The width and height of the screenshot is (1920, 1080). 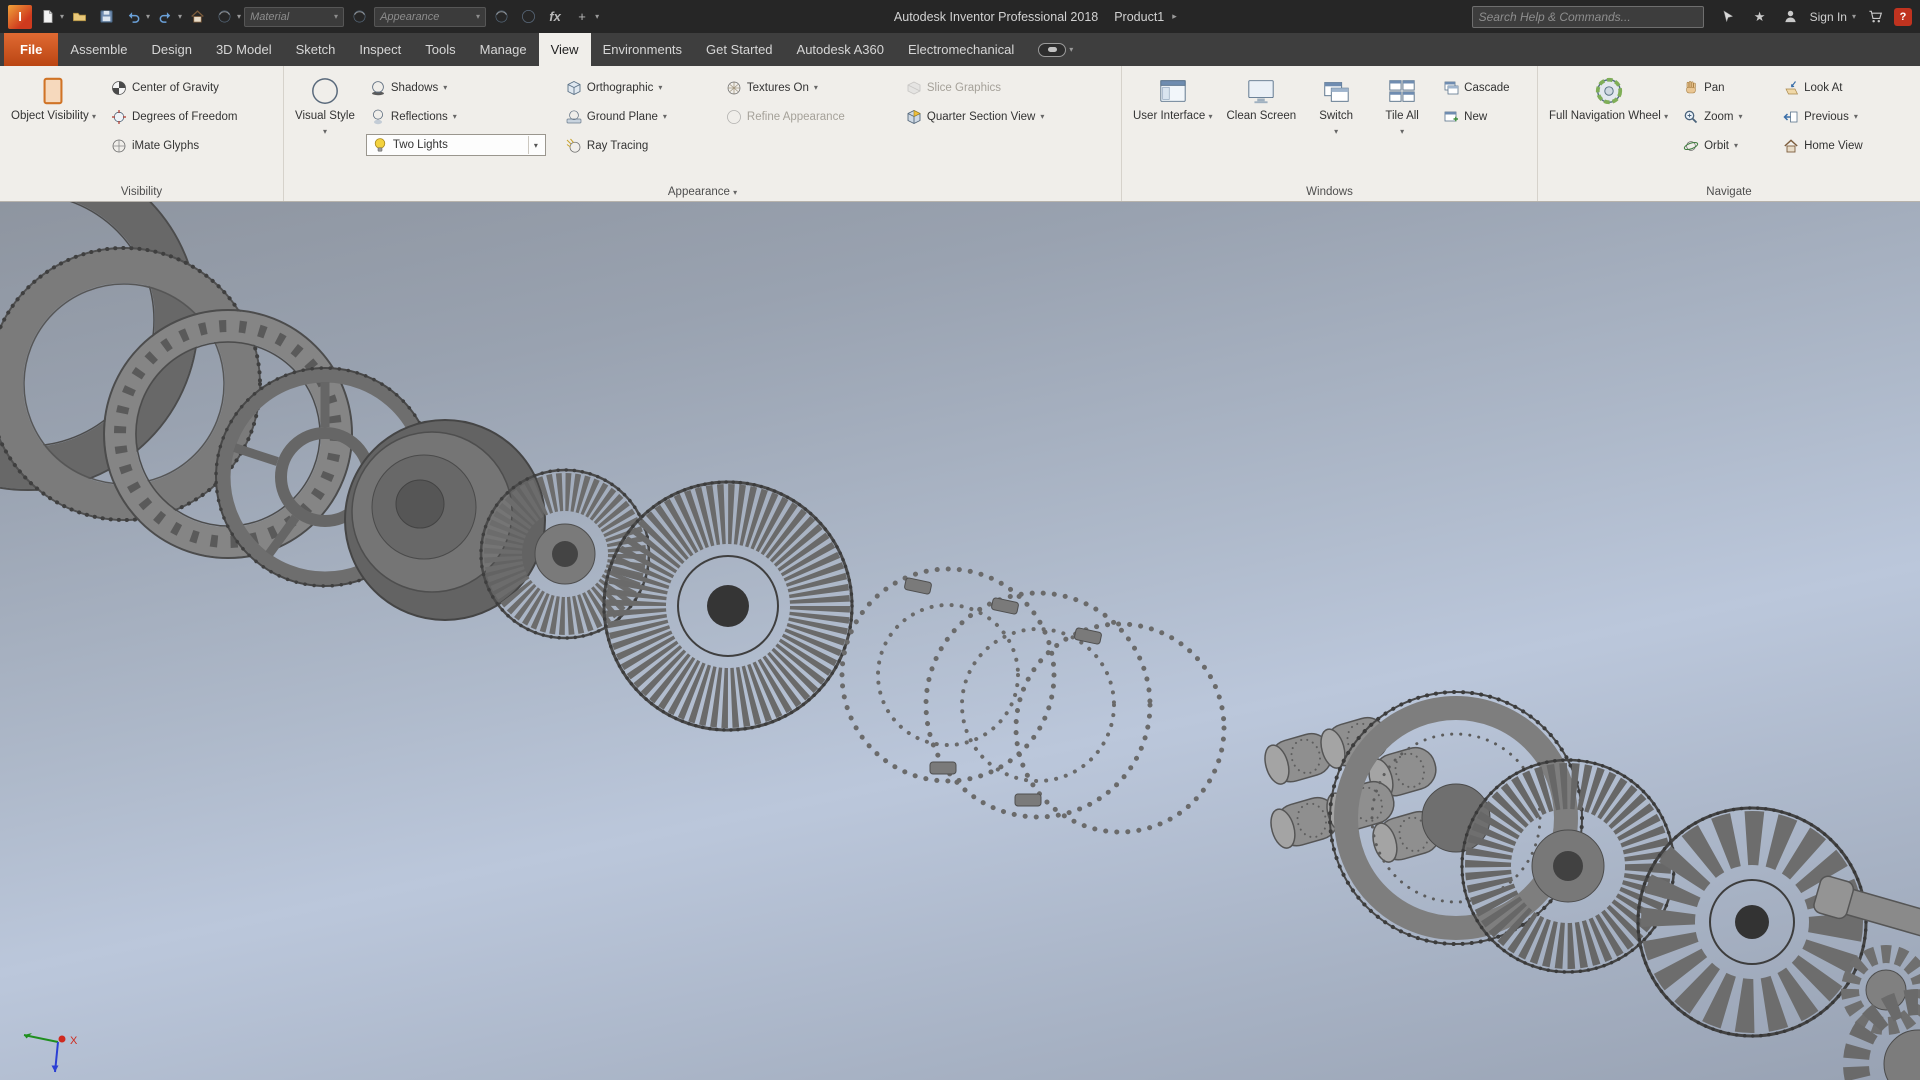 I want to click on tab-environments: Environments, so click(x=642, y=49).